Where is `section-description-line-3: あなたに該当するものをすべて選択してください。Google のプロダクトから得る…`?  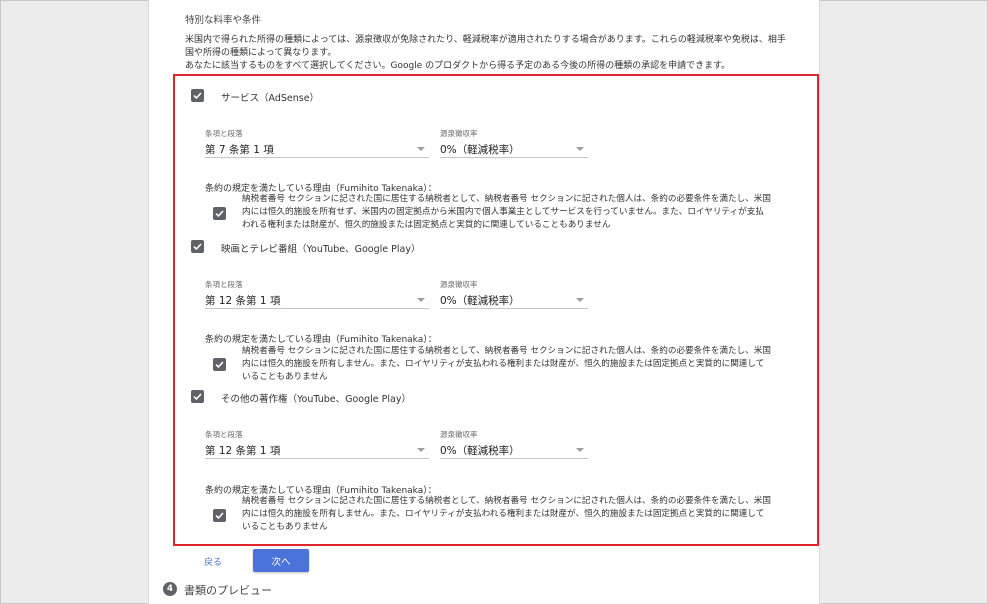 section-description-line-3: あなたに該当するものをすべて選択してください。Google のプロダクトから得る… is located at coordinates (458, 66).